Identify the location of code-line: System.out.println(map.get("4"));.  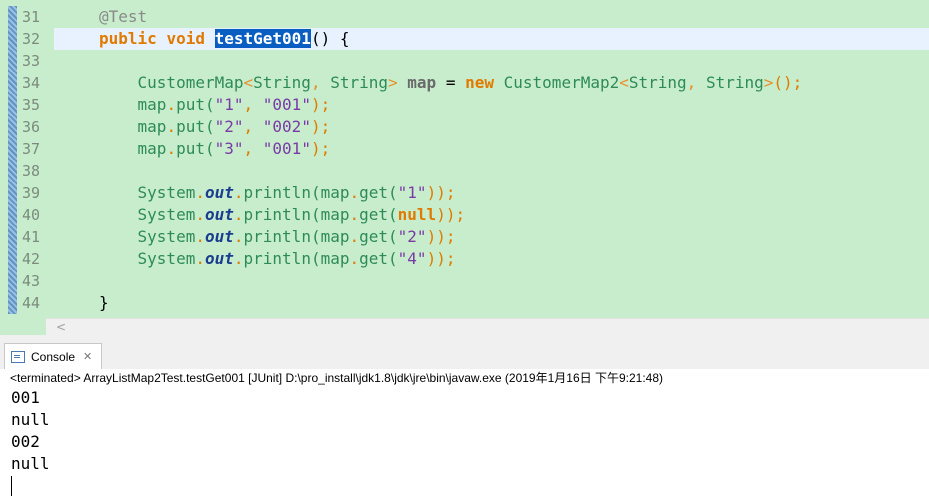
(491, 259).